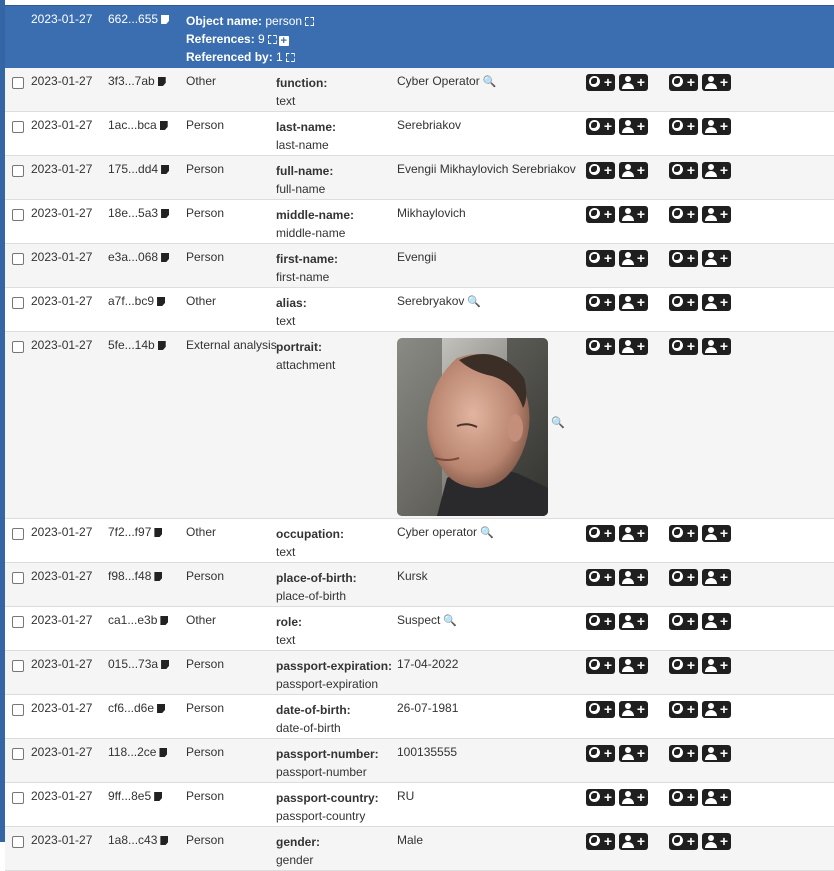 The image size is (834, 871). Describe the element at coordinates (138, 840) in the screenshot. I see `row-id: 1a8...c43` at that location.